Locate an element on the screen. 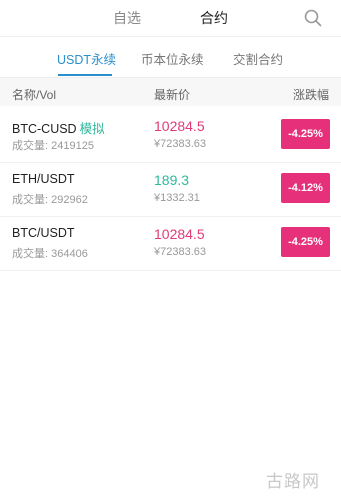 This screenshot has width=341, height=503. simulated-tag: 模拟 is located at coordinates (92, 129).